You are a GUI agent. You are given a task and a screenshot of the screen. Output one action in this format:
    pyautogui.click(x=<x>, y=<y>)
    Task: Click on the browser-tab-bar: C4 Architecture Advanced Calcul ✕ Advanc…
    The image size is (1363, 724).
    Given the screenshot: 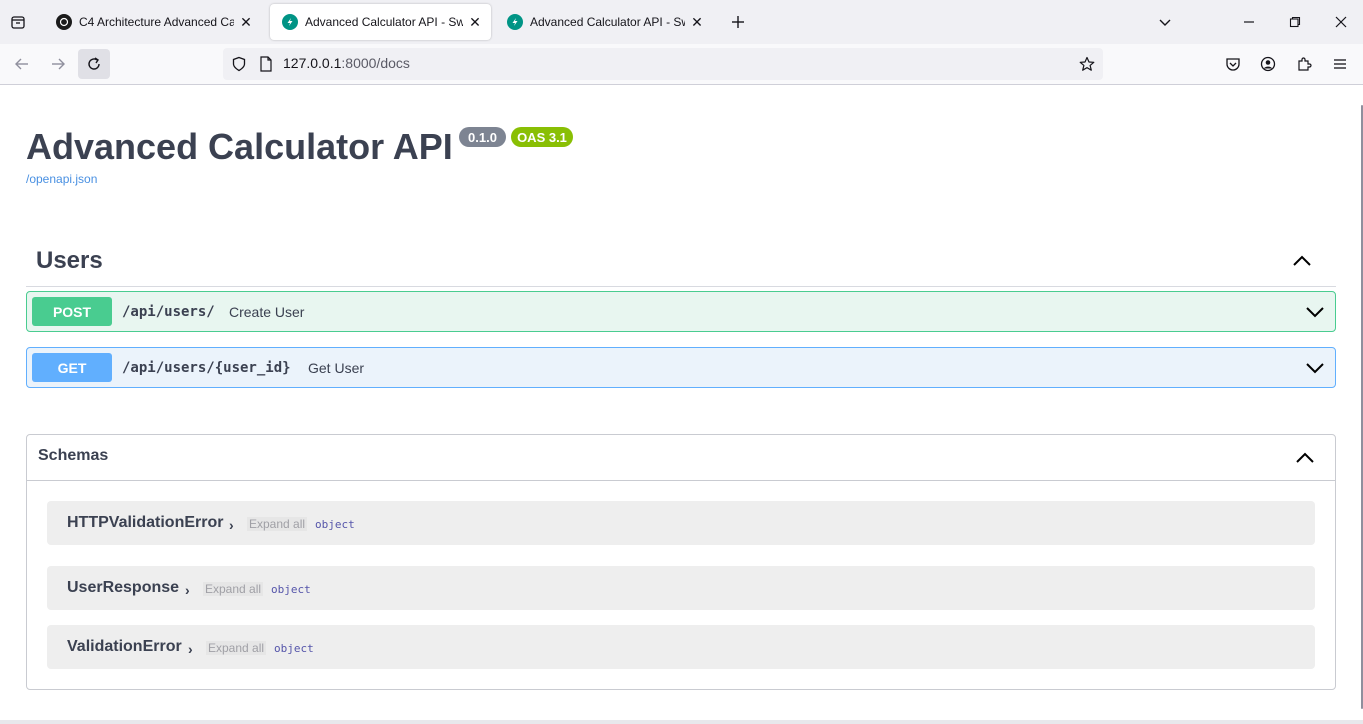 What is the action you would take?
    pyautogui.click(x=681, y=22)
    